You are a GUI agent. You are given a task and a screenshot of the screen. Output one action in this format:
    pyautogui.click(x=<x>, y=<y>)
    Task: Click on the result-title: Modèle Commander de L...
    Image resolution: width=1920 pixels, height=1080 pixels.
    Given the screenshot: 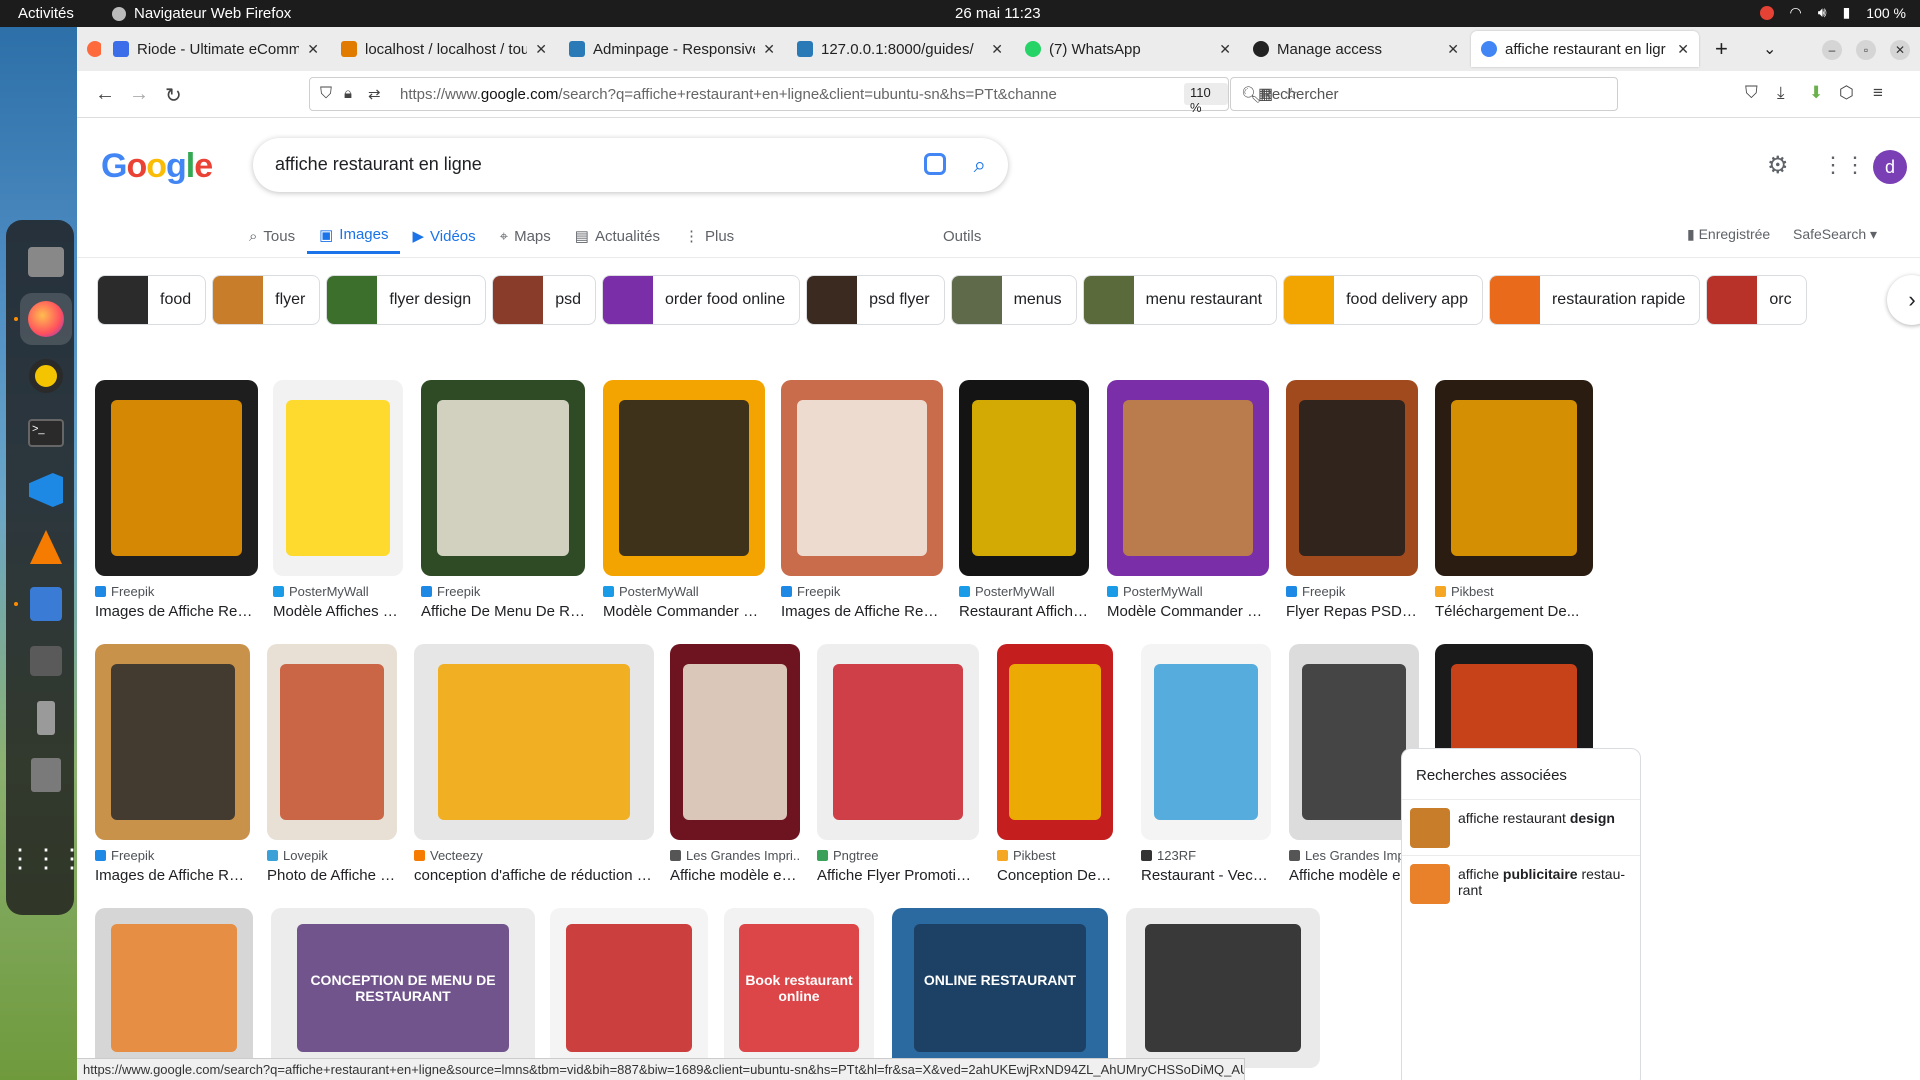 What is the action you would take?
    pyautogui.click(x=684, y=611)
    